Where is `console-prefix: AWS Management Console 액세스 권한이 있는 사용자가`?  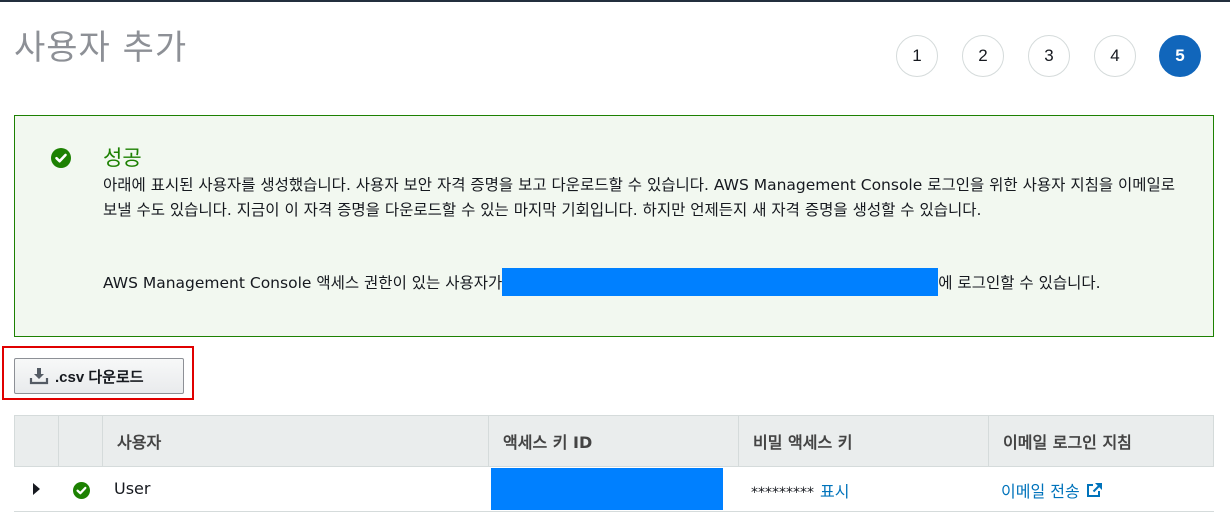
console-prefix: AWS Management Console 액세스 권한이 있는 사용자가 is located at coordinates (303, 283).